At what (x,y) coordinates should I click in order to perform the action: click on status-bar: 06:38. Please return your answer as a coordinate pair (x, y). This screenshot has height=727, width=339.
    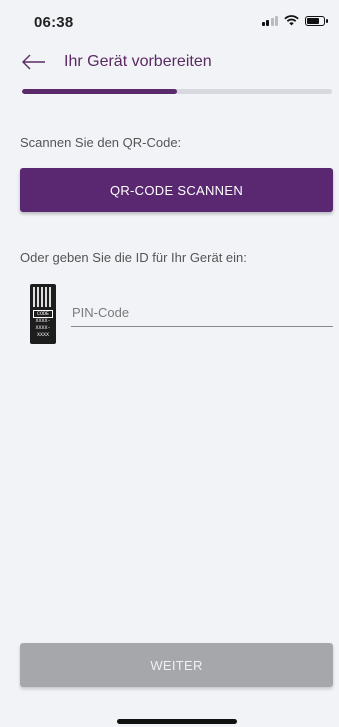
    Looking at the image, I should click on (169, 22).